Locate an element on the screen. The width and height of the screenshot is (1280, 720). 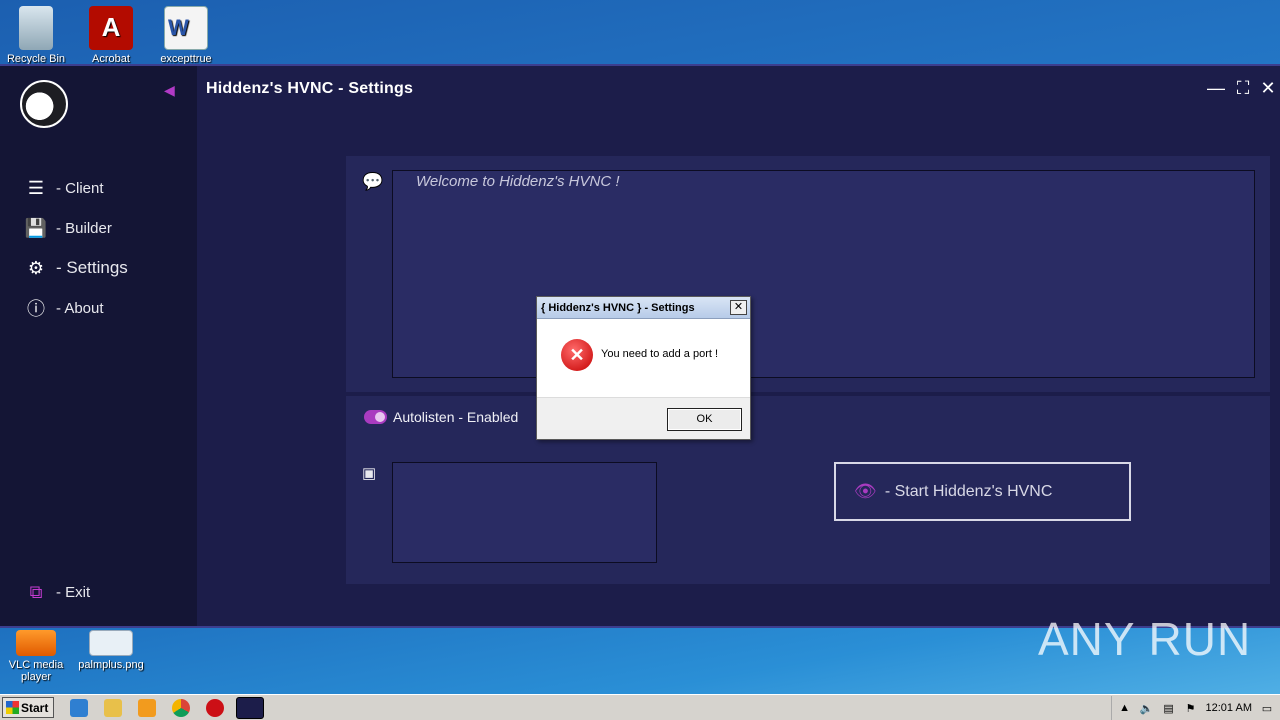
dialog-footer: OK is located at coordinates (643, 418).